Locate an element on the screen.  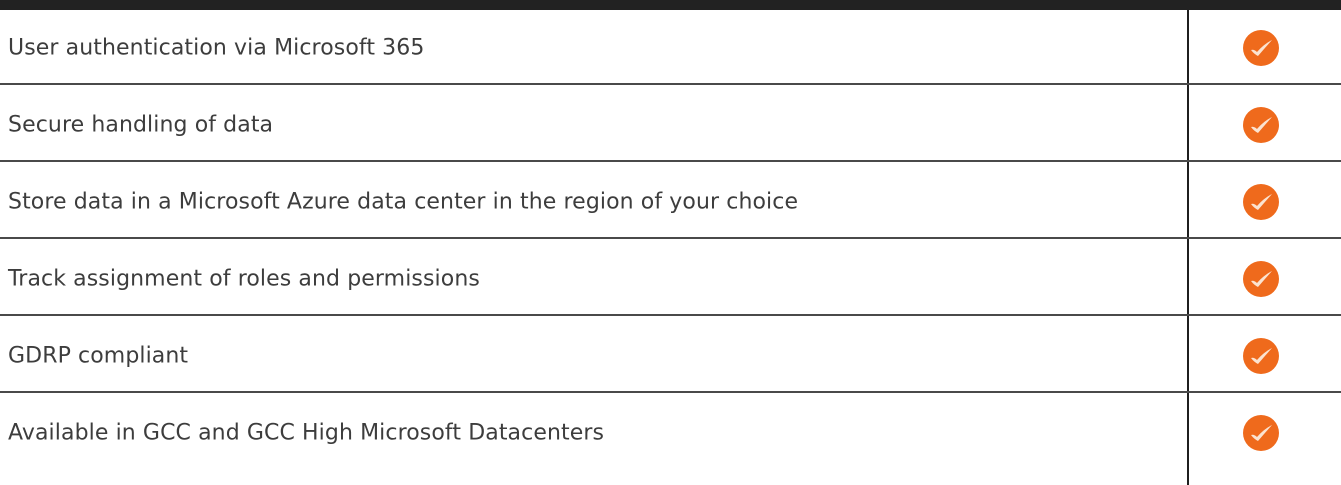
feature-label: GDRP compliant is located at coordinates (98, 355).